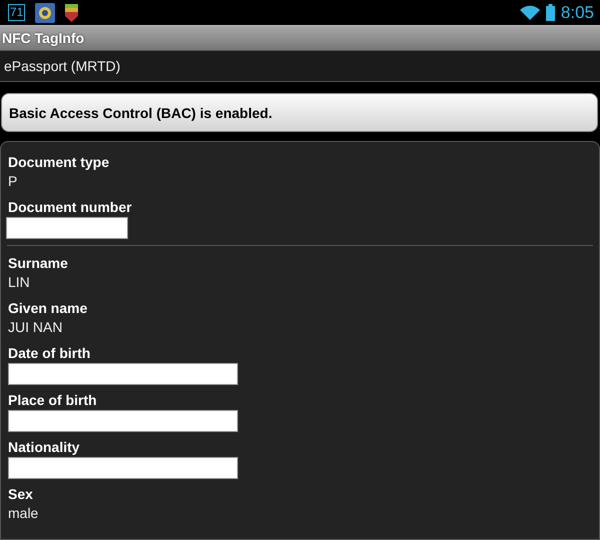 This screenshot has height=540, width=600. Describe the element at coordinates (59, 162) in the screenshot. I see `field-label: Document type` at that location.